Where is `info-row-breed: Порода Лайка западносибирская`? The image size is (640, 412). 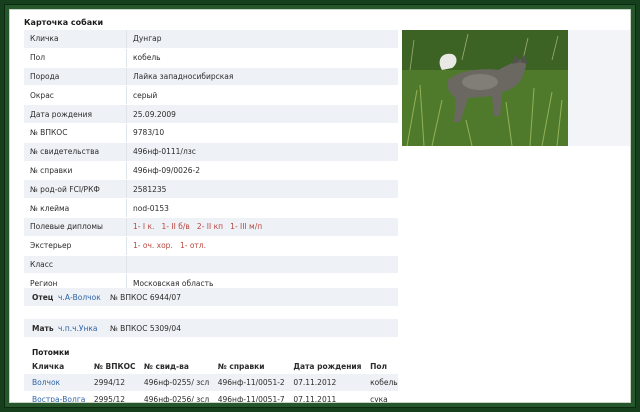
info-row-breed: Порода Лайка западносибирская is located at coordinates (211, 77).